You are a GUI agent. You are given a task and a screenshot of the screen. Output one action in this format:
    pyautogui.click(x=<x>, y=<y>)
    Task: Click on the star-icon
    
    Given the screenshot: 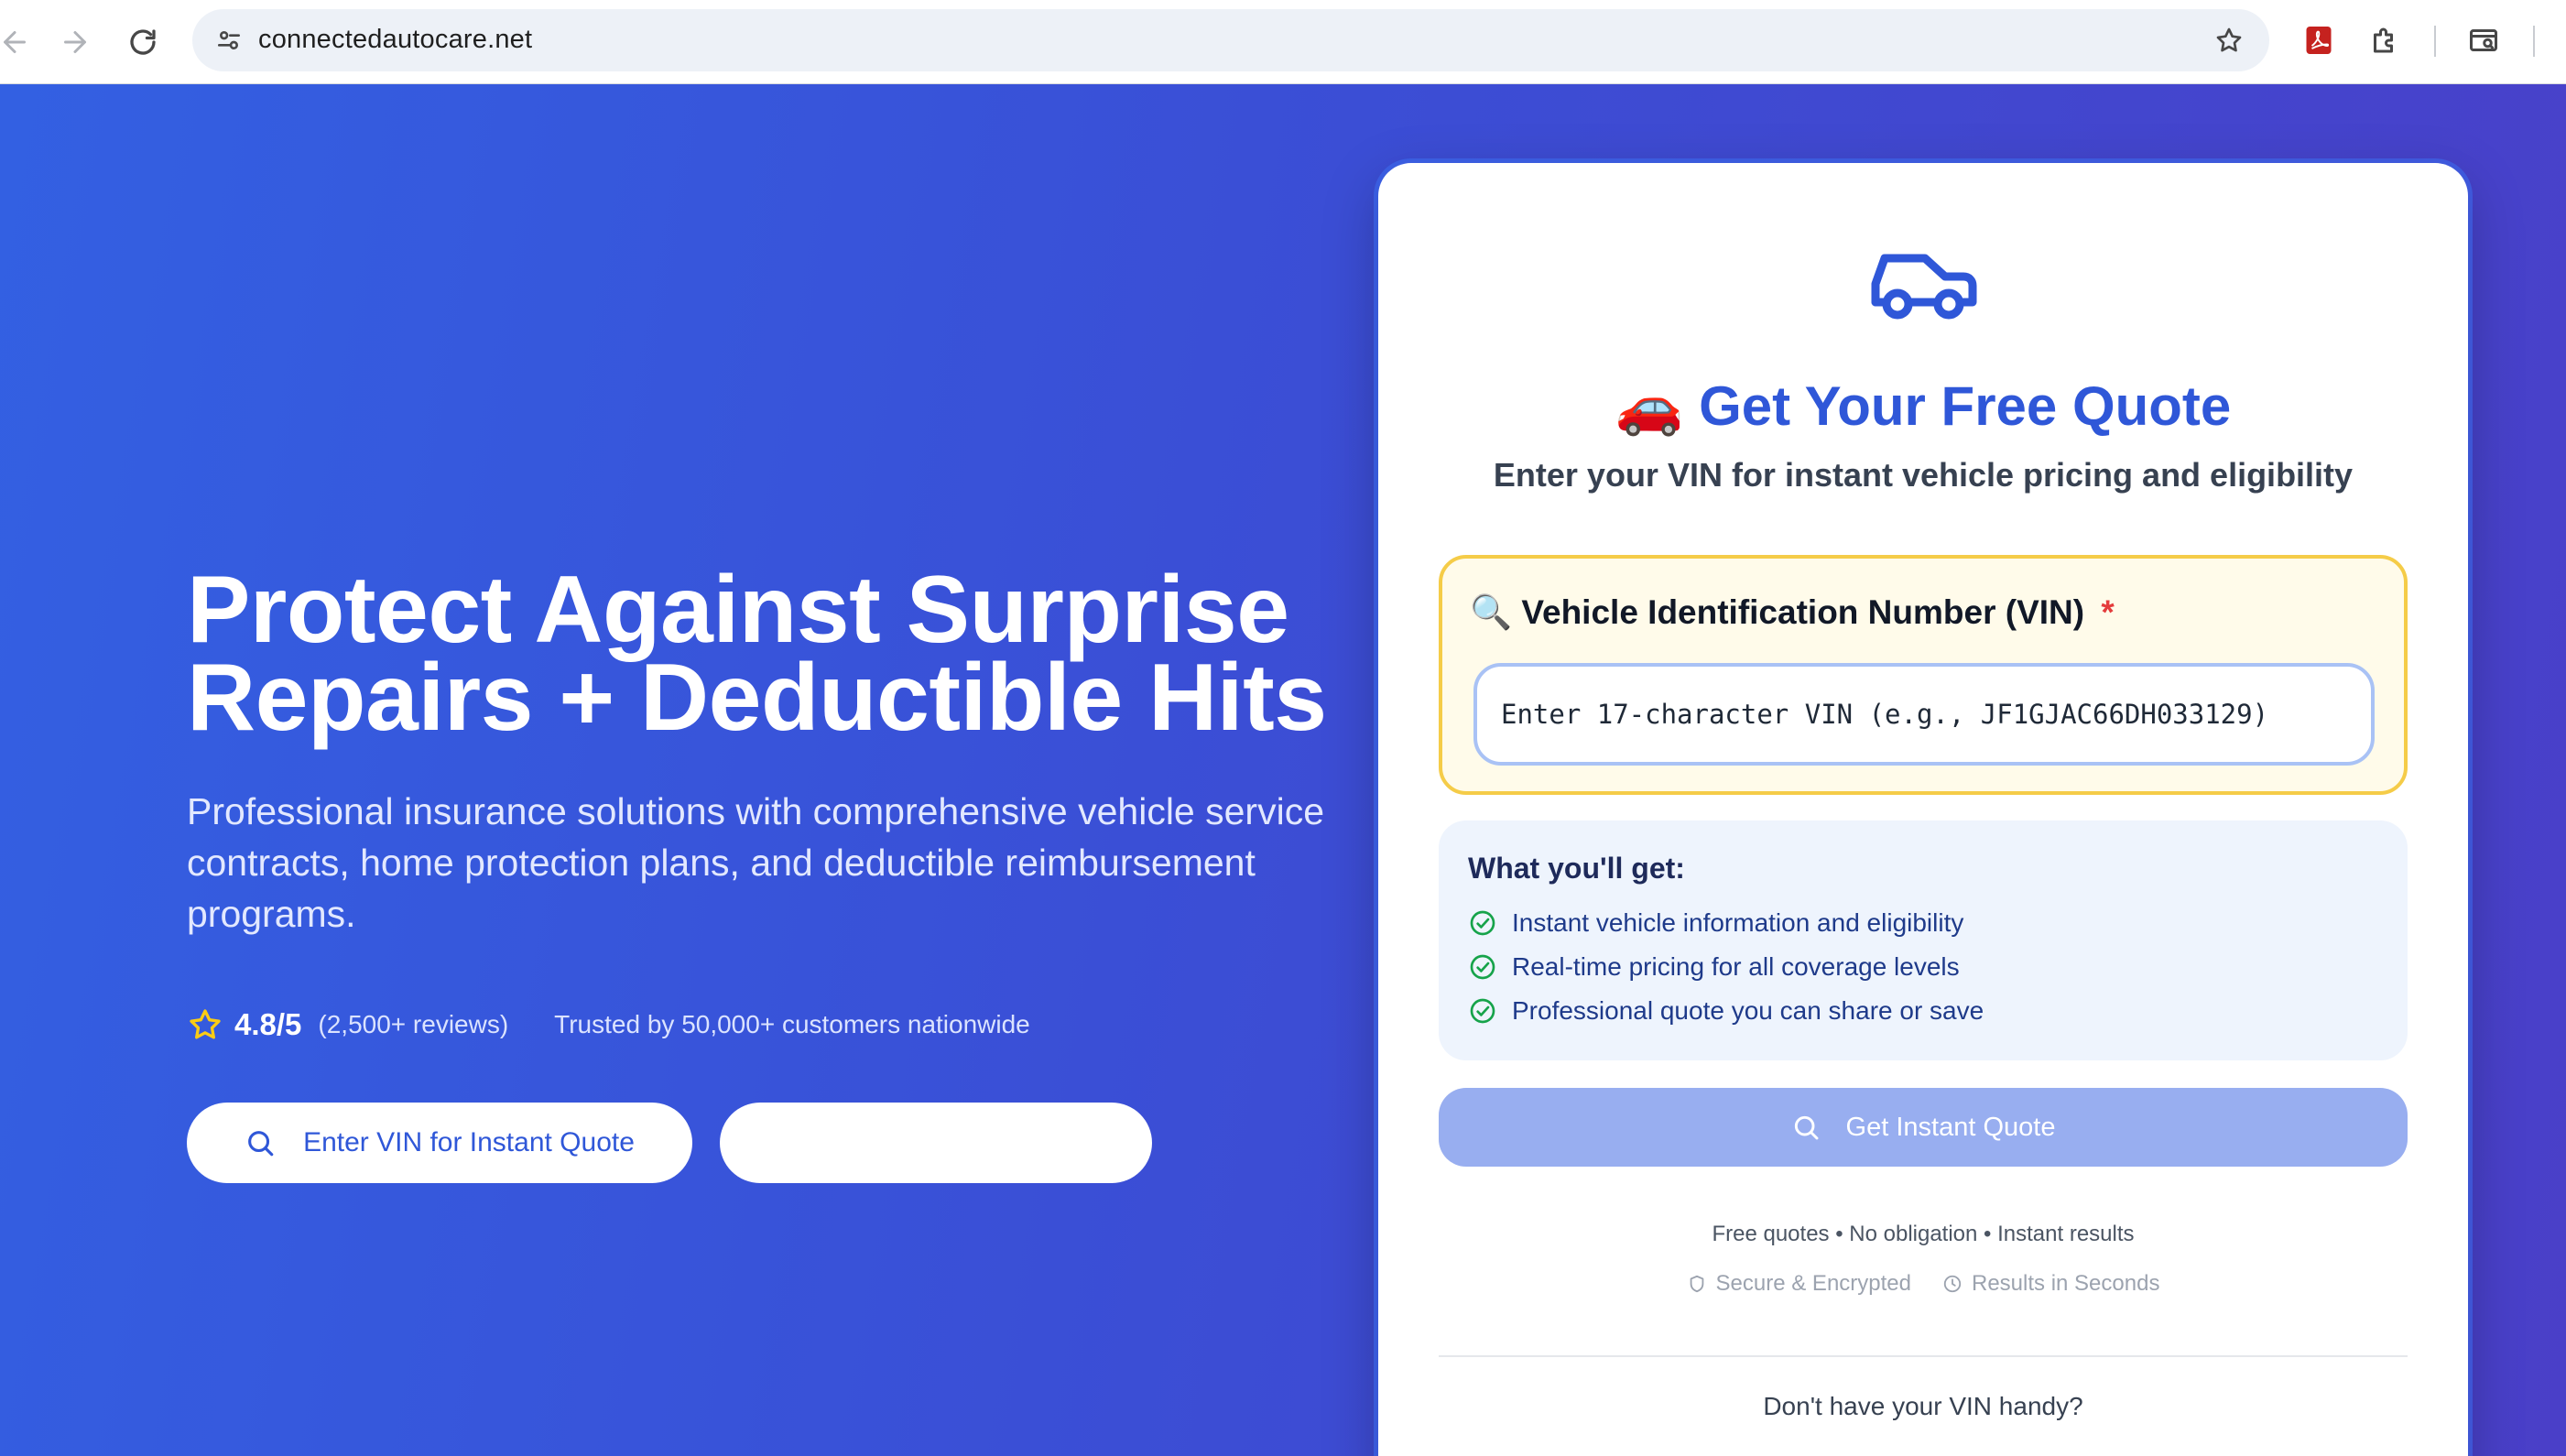 What is the action you would take?
    pyautogui.click(x=206, y=1024)
    